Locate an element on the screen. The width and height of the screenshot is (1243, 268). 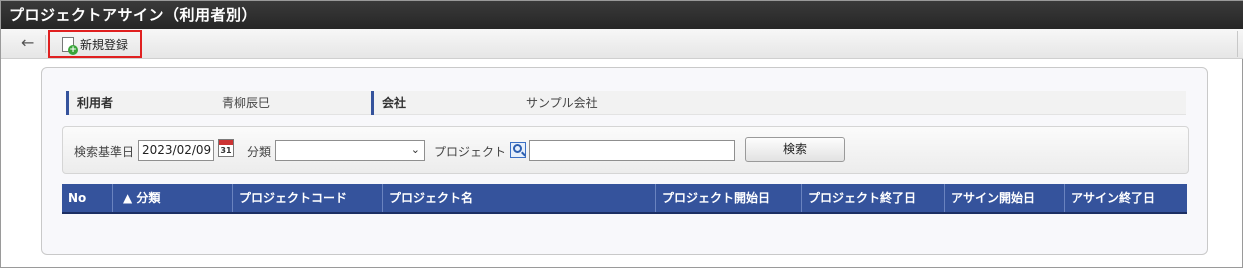
date-label: 検索基準日 is located at coordinates (104, 152).